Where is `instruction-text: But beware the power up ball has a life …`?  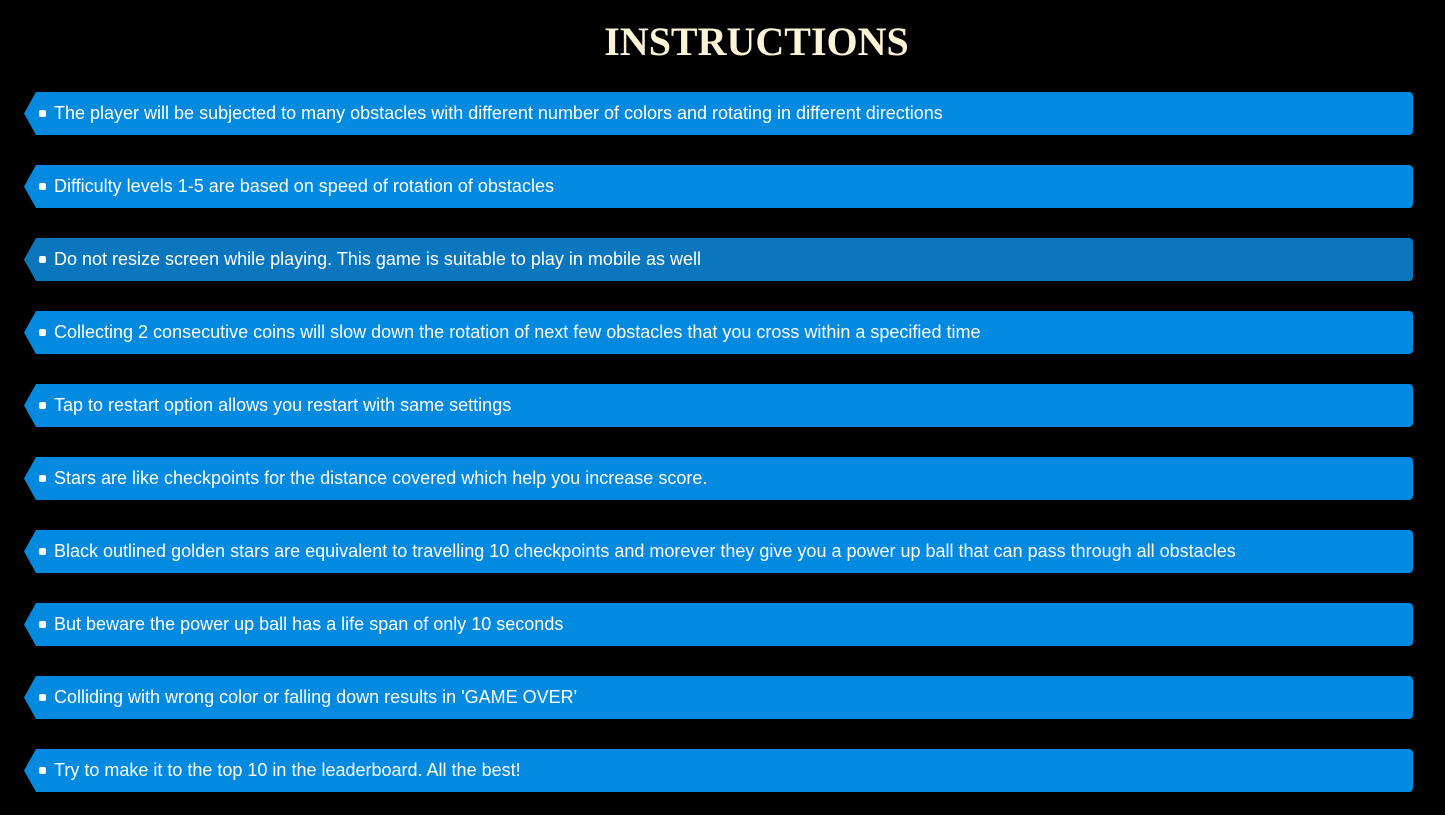
instruction-text: But beware the power up ball has a life … is located at coordinates (309, 624).